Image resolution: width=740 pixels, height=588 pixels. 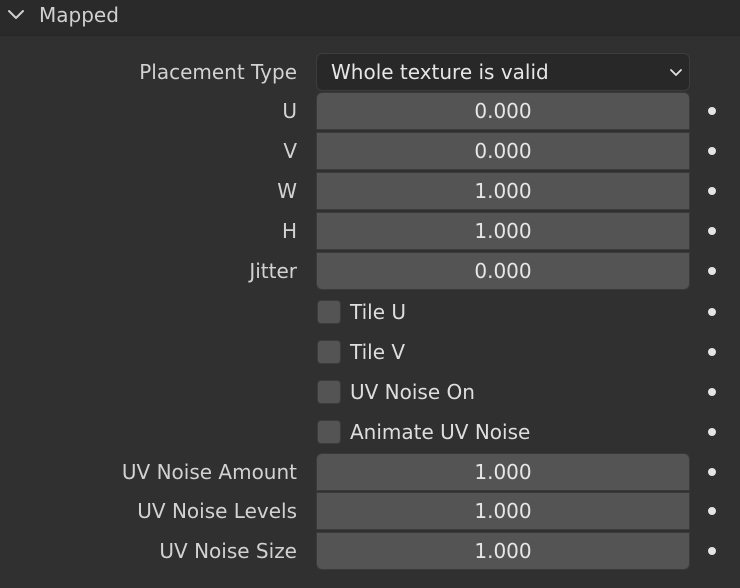 I want to click on w-row: W 1.000, so click(x=370, y=191).